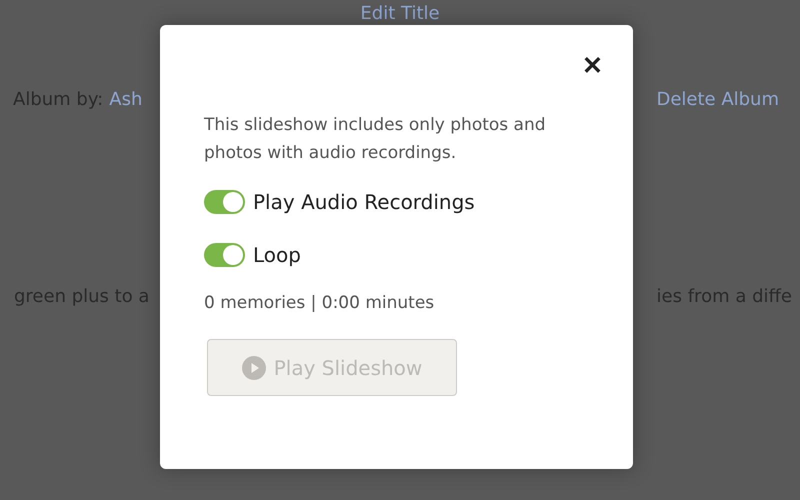  Describe the element at coordinates (375, 139) in the screenshot. I see `description-text: This slideshow includes only photos and photos with audio recordings.` at that location.